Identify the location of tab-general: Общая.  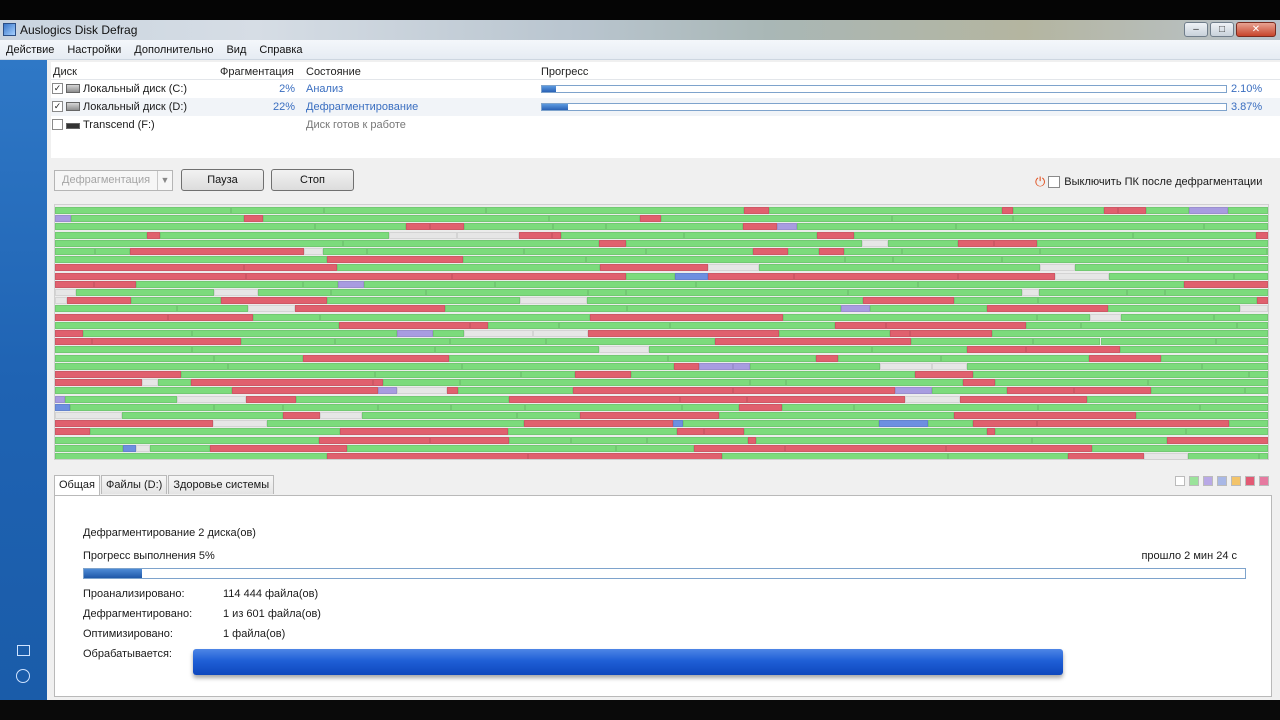
(77, 485).